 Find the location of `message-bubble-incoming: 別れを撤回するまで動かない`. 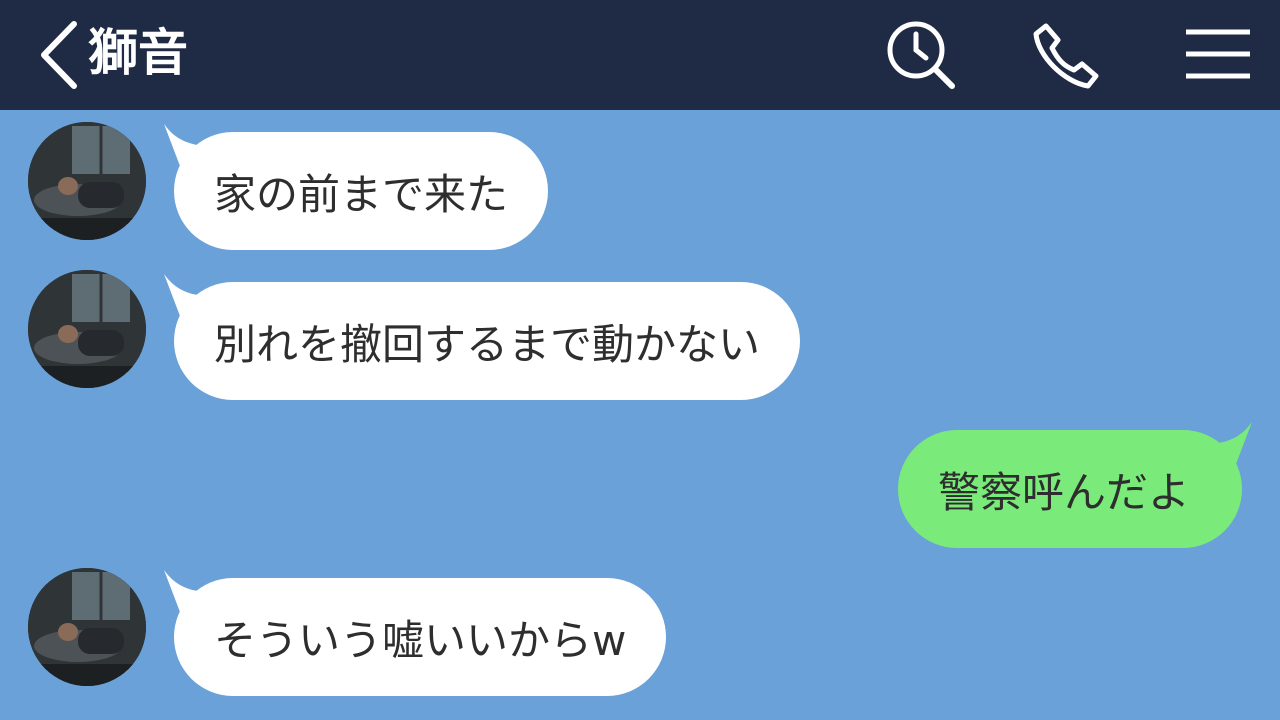

message-bubble-incoming: 別れを撤回するまで動かない is located at coordinates (487, 341).